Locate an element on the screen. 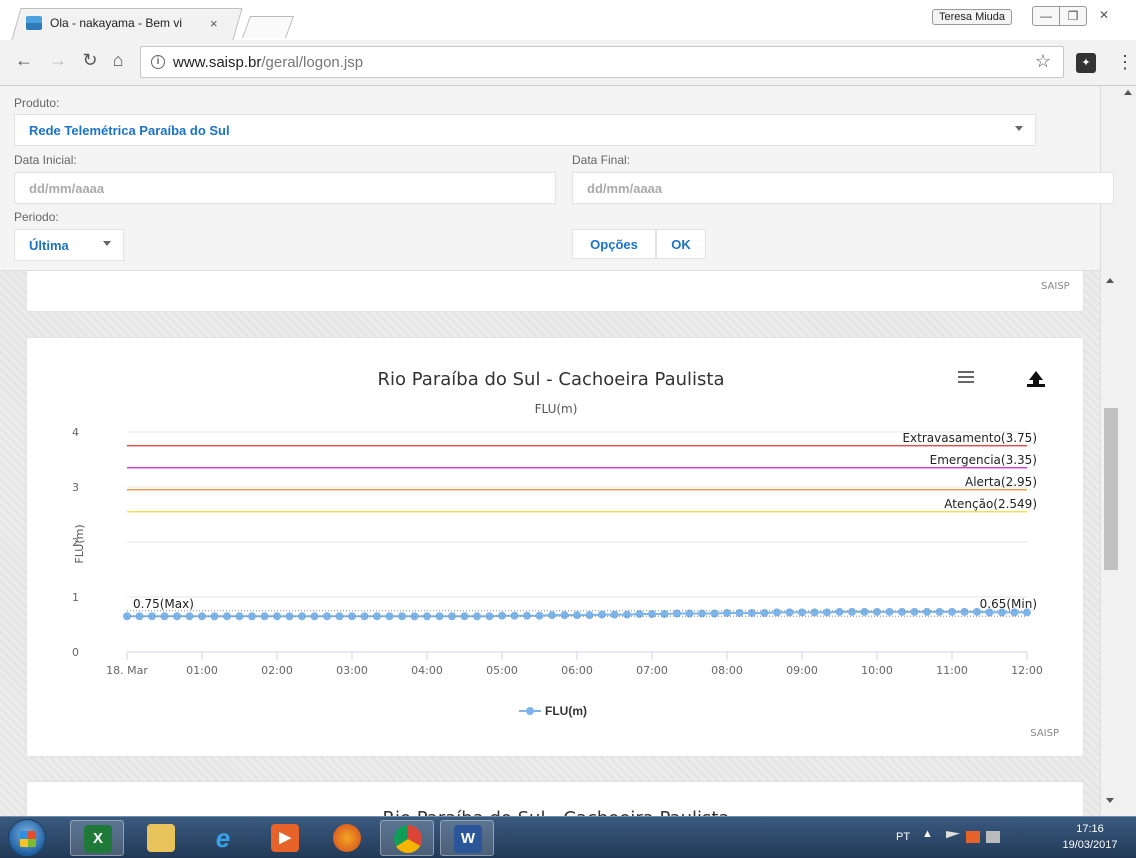  chevron-down-icon is located at coordinates (1019, 128).